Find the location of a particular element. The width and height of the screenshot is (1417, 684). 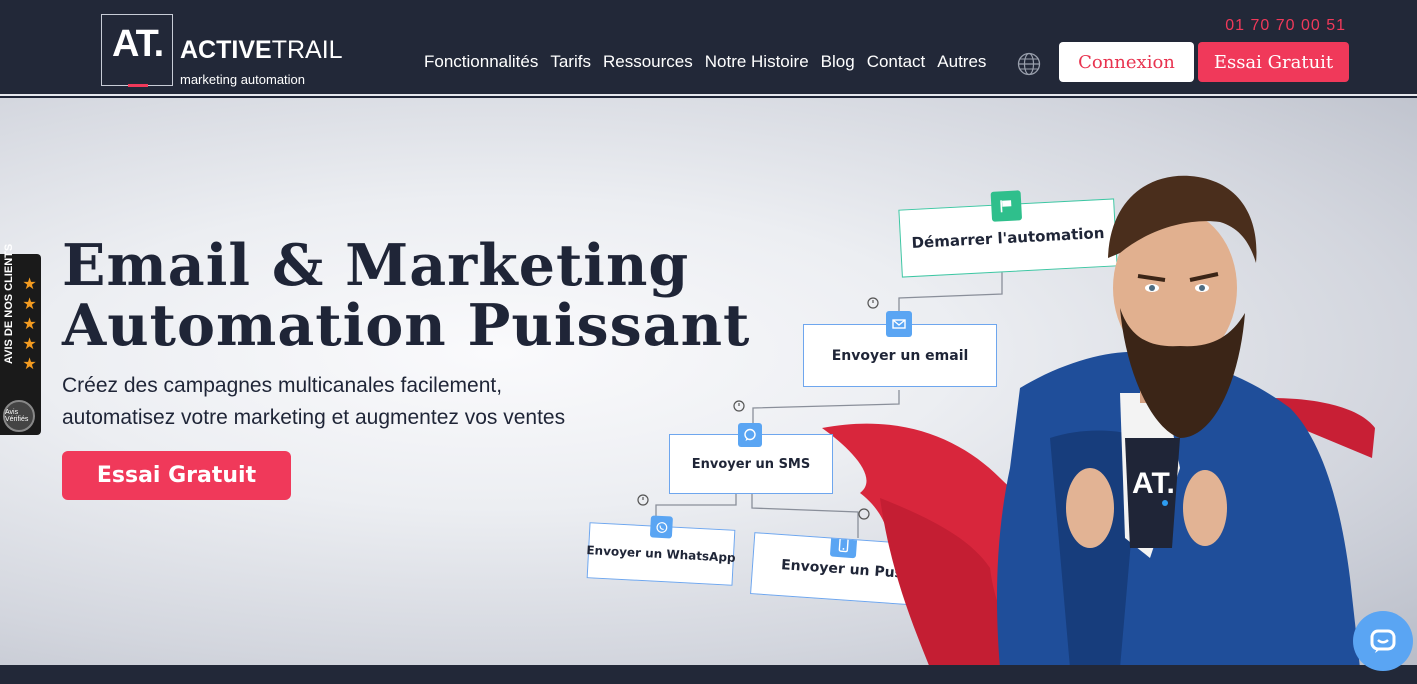

star-rating-icon: ★★★★★ is located at coordinates (28, 324).